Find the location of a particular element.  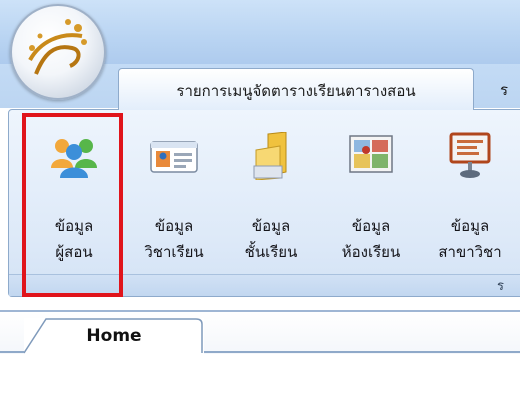

classroom-data-label-2: ห้องเรียน is located at coordinates (371, 252).